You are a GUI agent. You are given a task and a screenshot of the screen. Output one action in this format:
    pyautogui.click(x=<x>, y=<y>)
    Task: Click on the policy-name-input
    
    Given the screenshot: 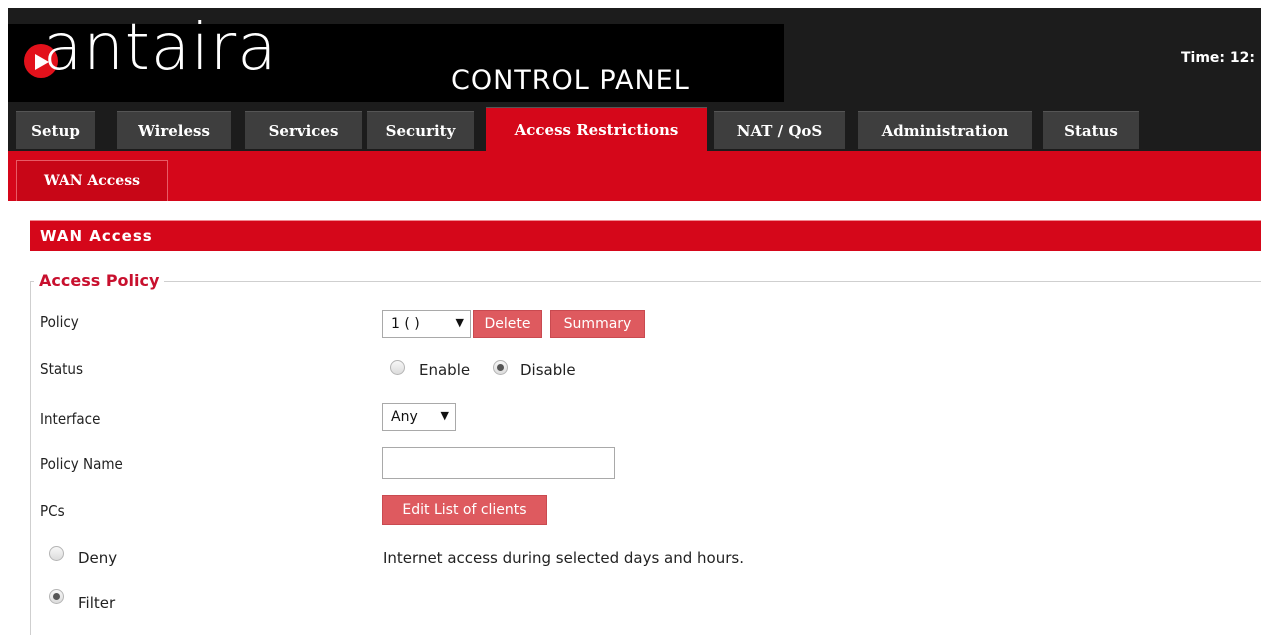 What is the action you would take?
    pyautogui.click(x=498, y=463)
    